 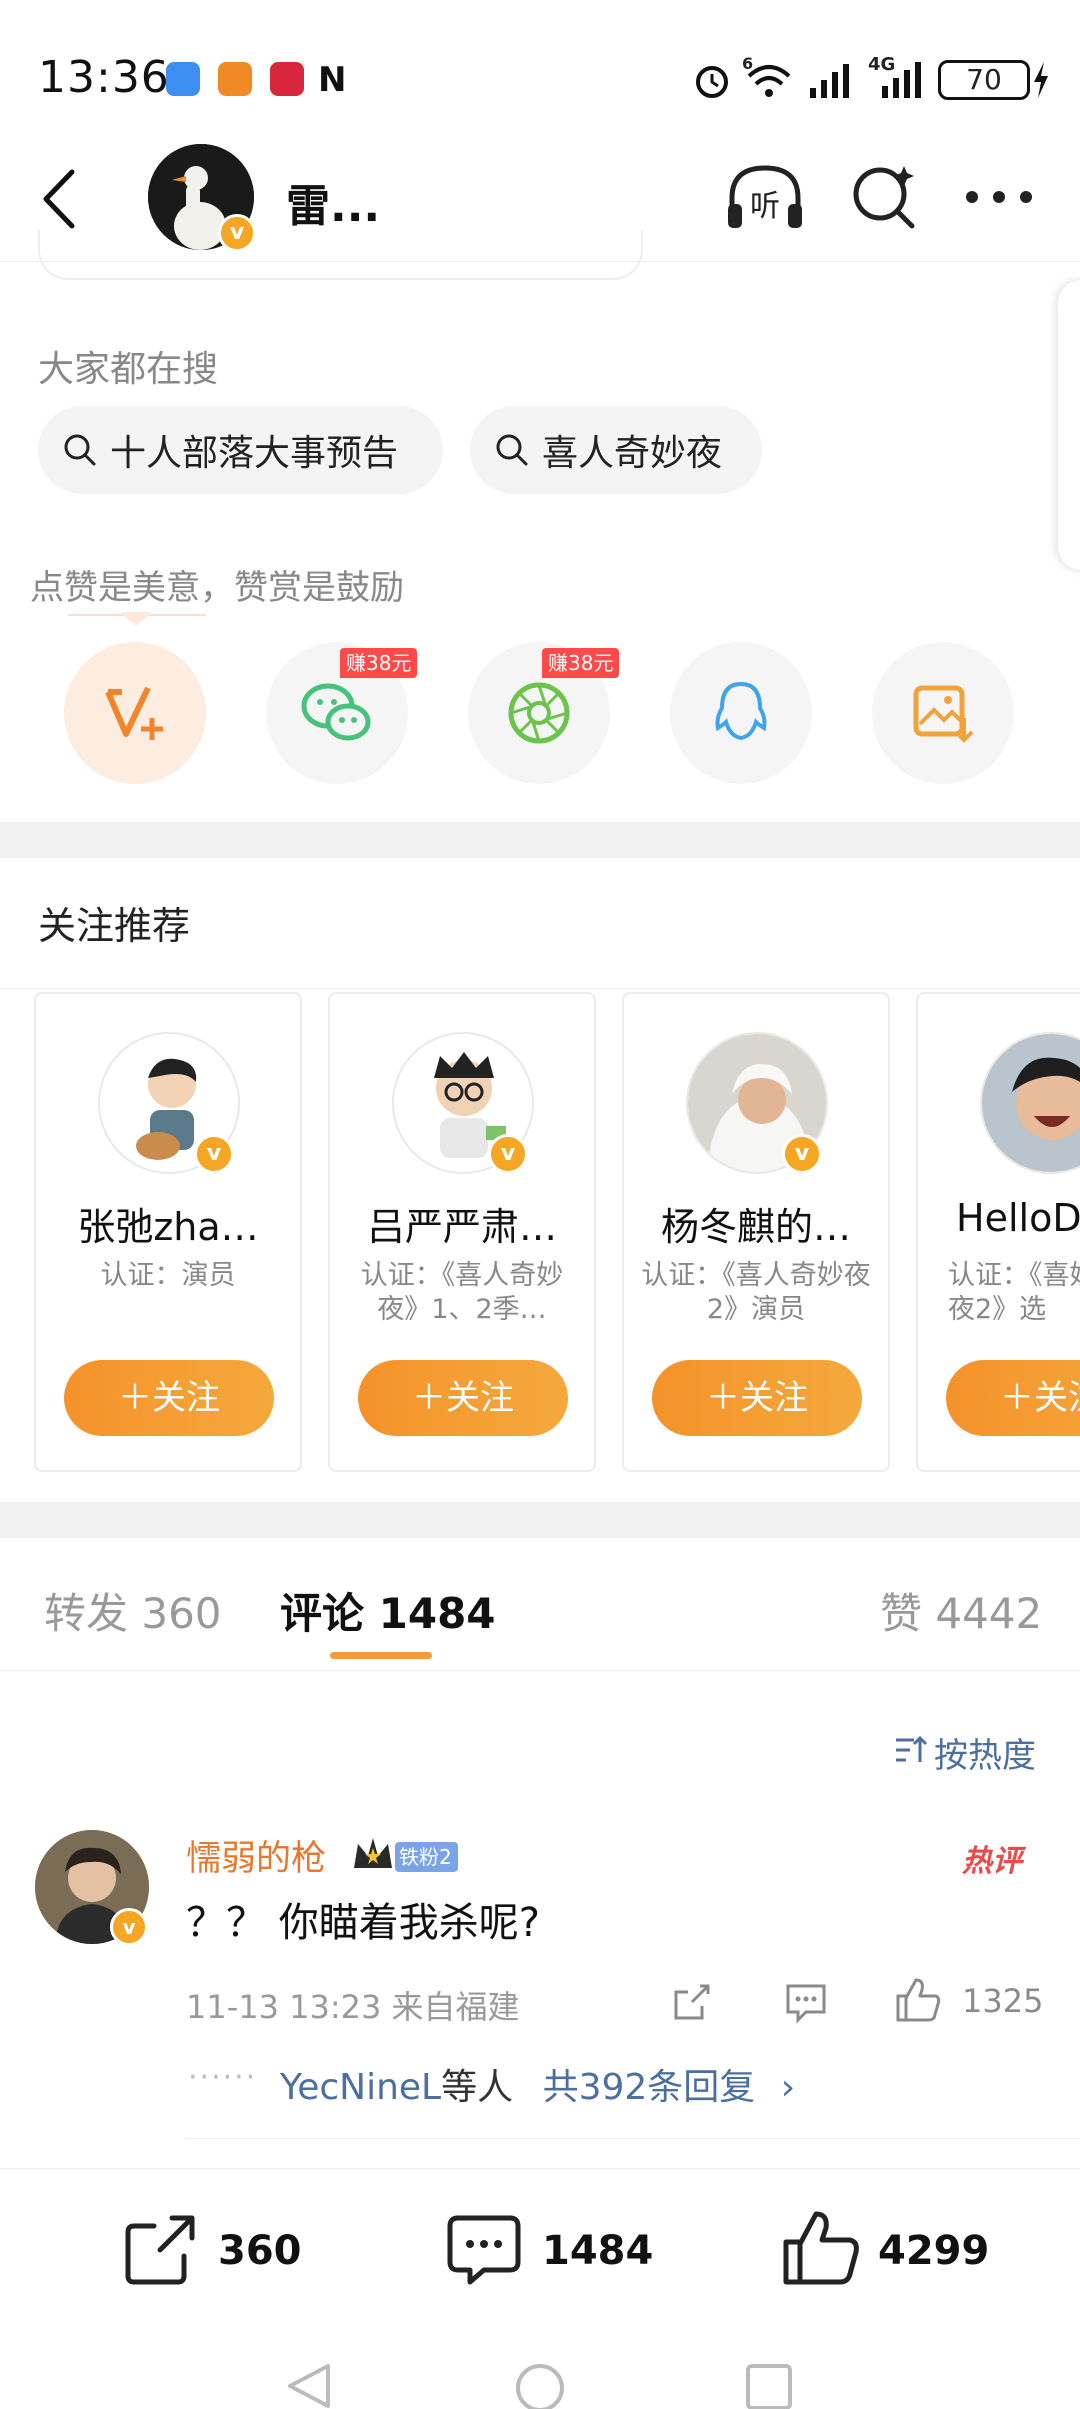 What do you see at coordinates (829, 81) in the screenshot?
I see `signal-icon` at bounding box center [829, 81].